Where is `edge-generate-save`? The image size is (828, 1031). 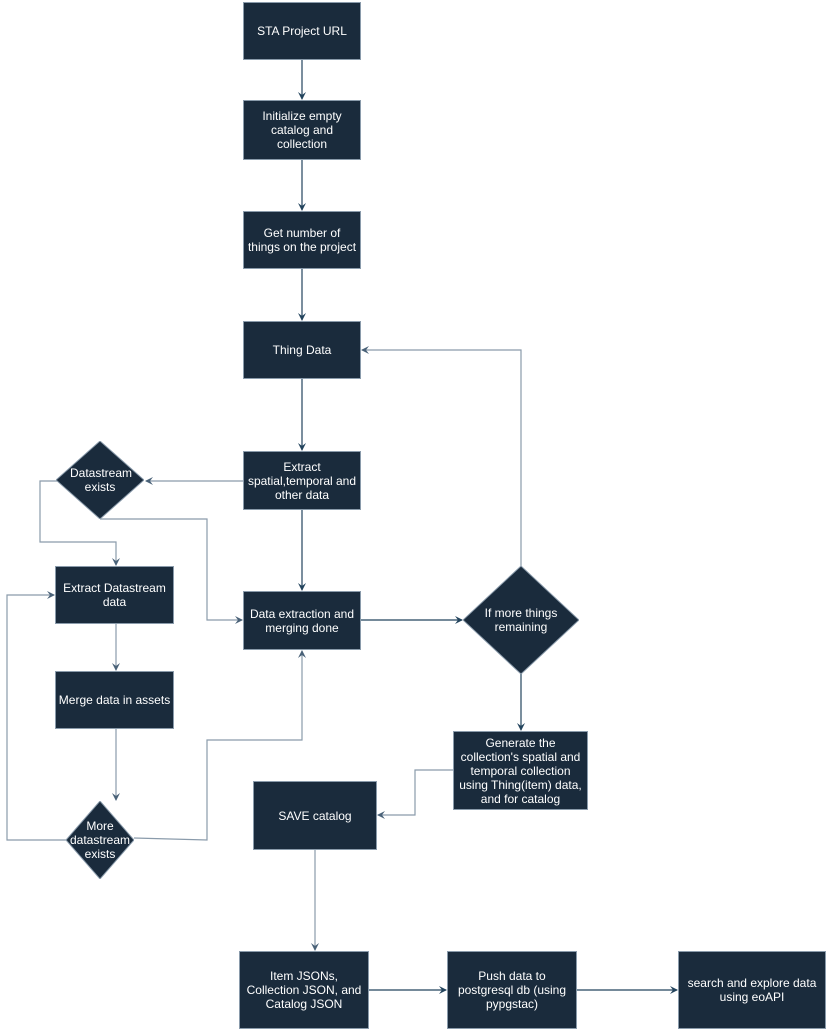
edge-generate-save is located at coordinates (415, 794).